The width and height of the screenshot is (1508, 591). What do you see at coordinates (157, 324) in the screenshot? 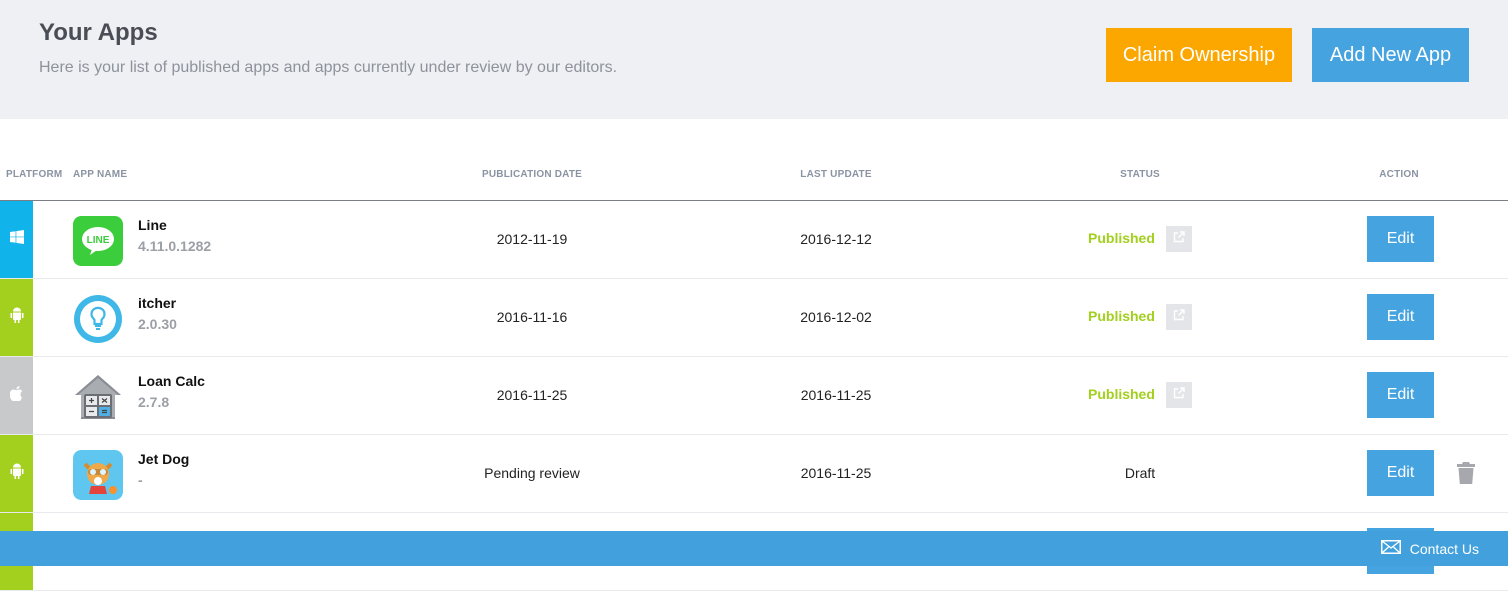
I see `app-version: 2.0.30` at bounding box center [157, 324].